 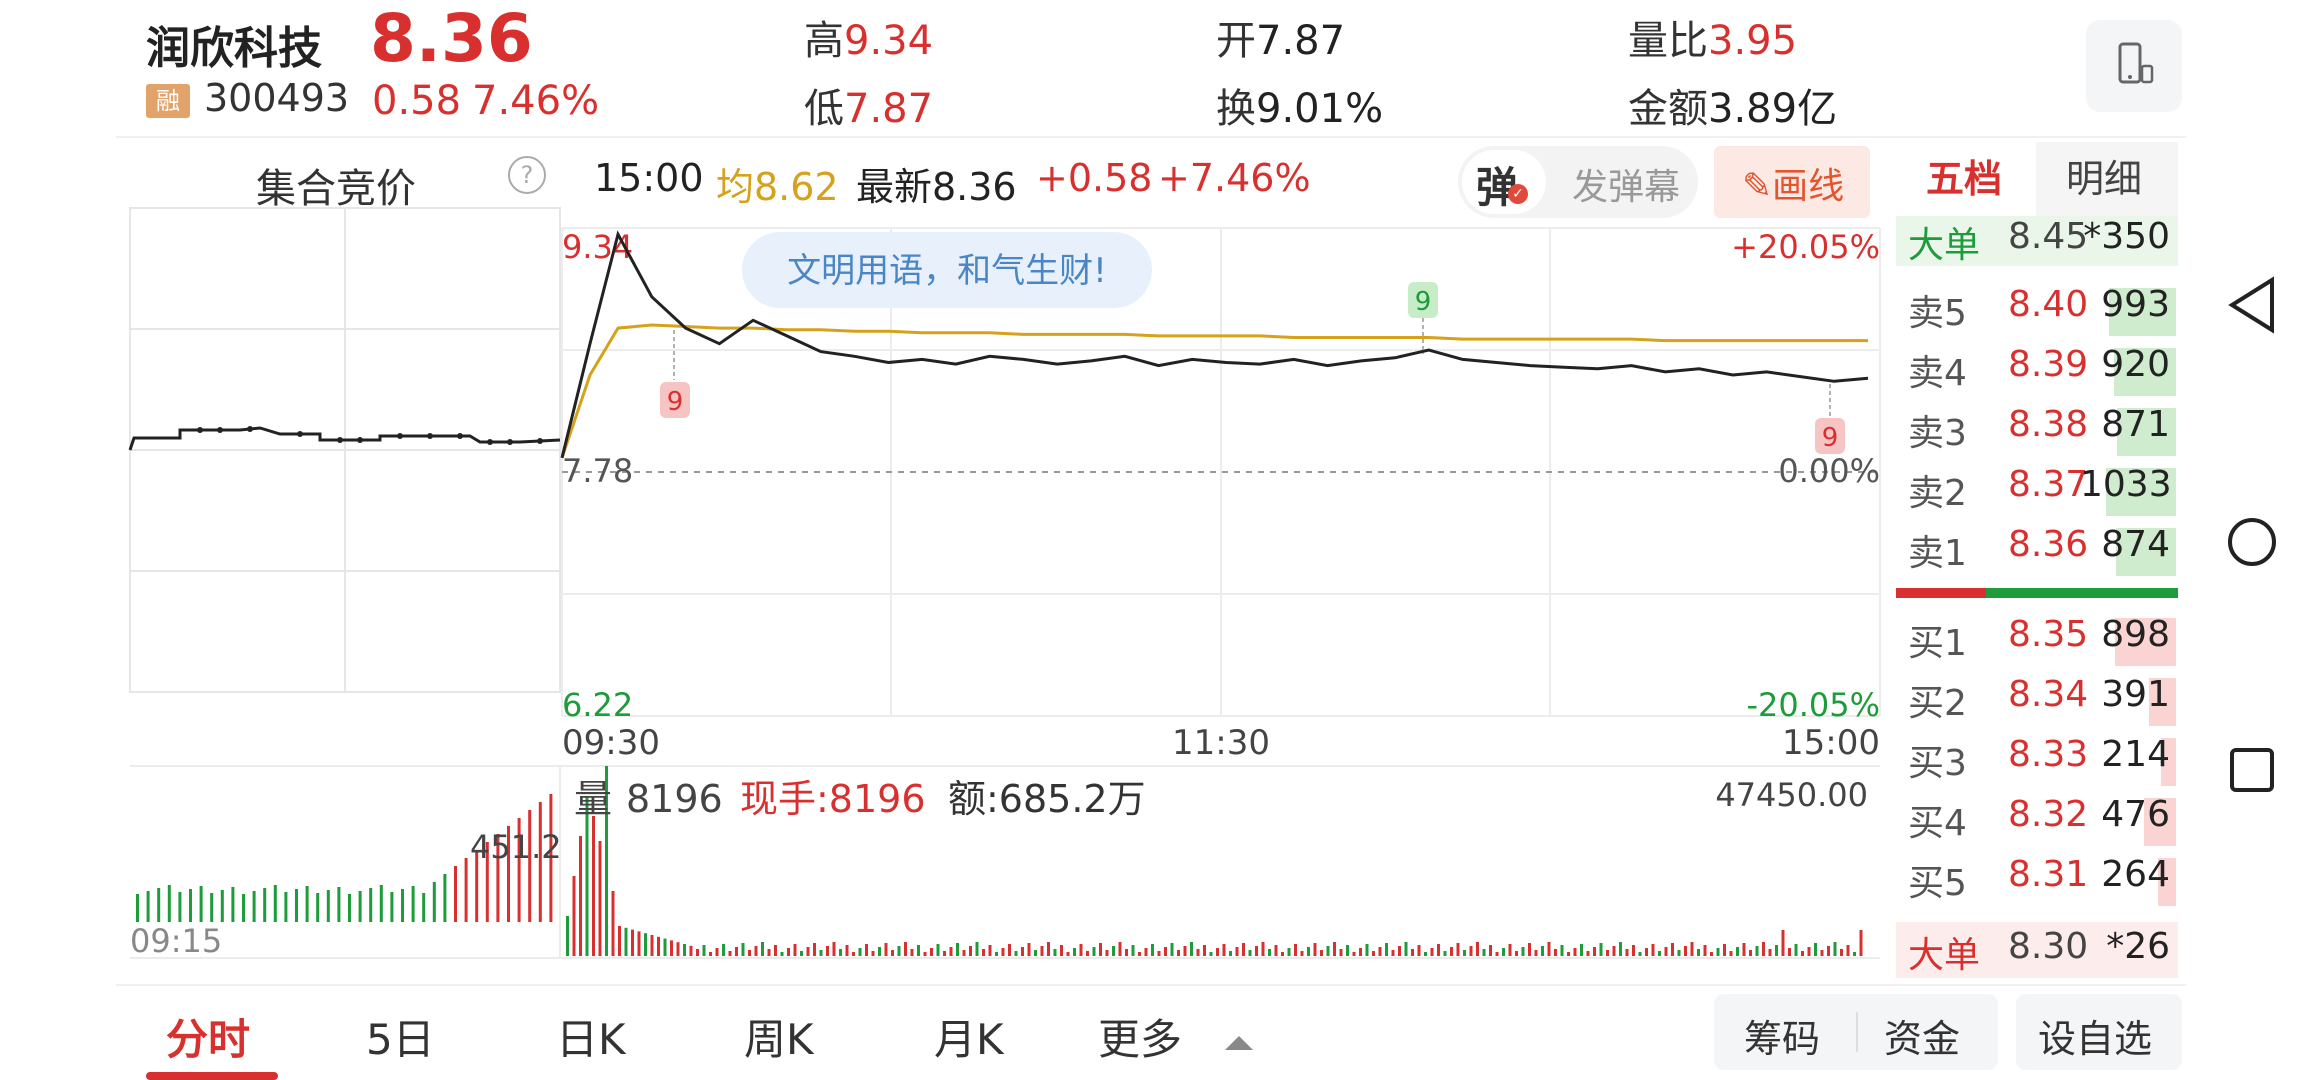 I want to click on tab-intraday: 分时, so click(x=208, y=1036).